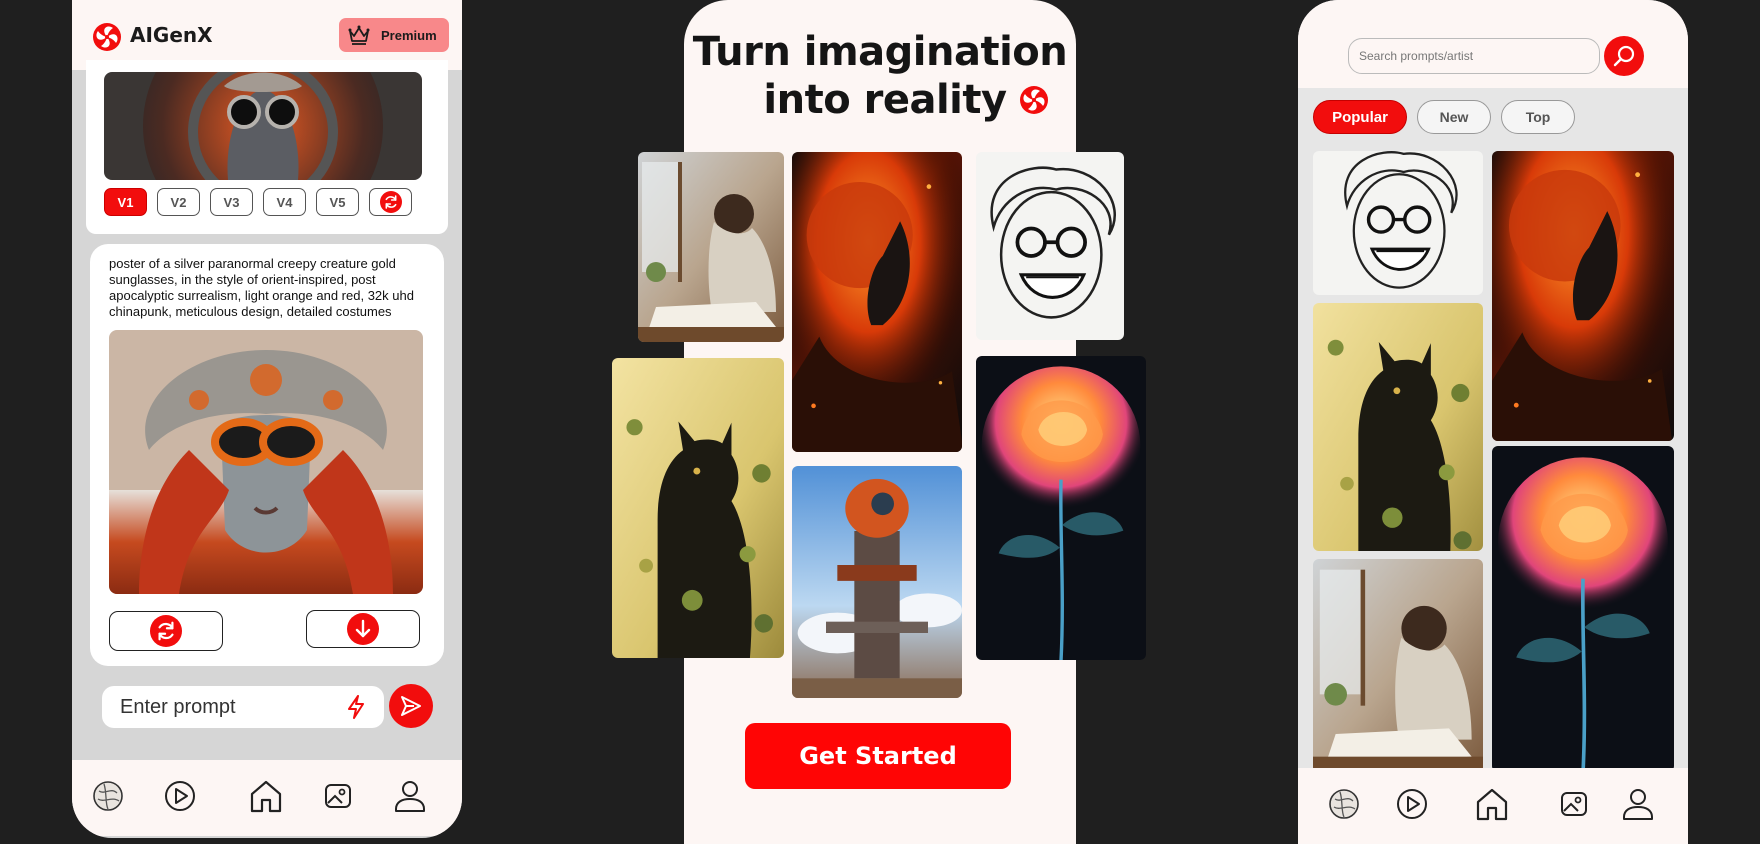 The width and height of the screenshot is (1760, 844). I want to click on feed-tile-rose, so click(1583, 609).